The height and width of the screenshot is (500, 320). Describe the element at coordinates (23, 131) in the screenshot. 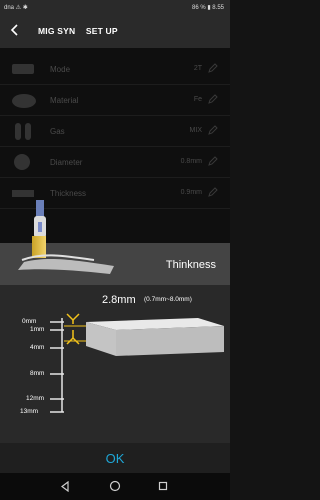

I see `gas-cylinder-icon` at that location.